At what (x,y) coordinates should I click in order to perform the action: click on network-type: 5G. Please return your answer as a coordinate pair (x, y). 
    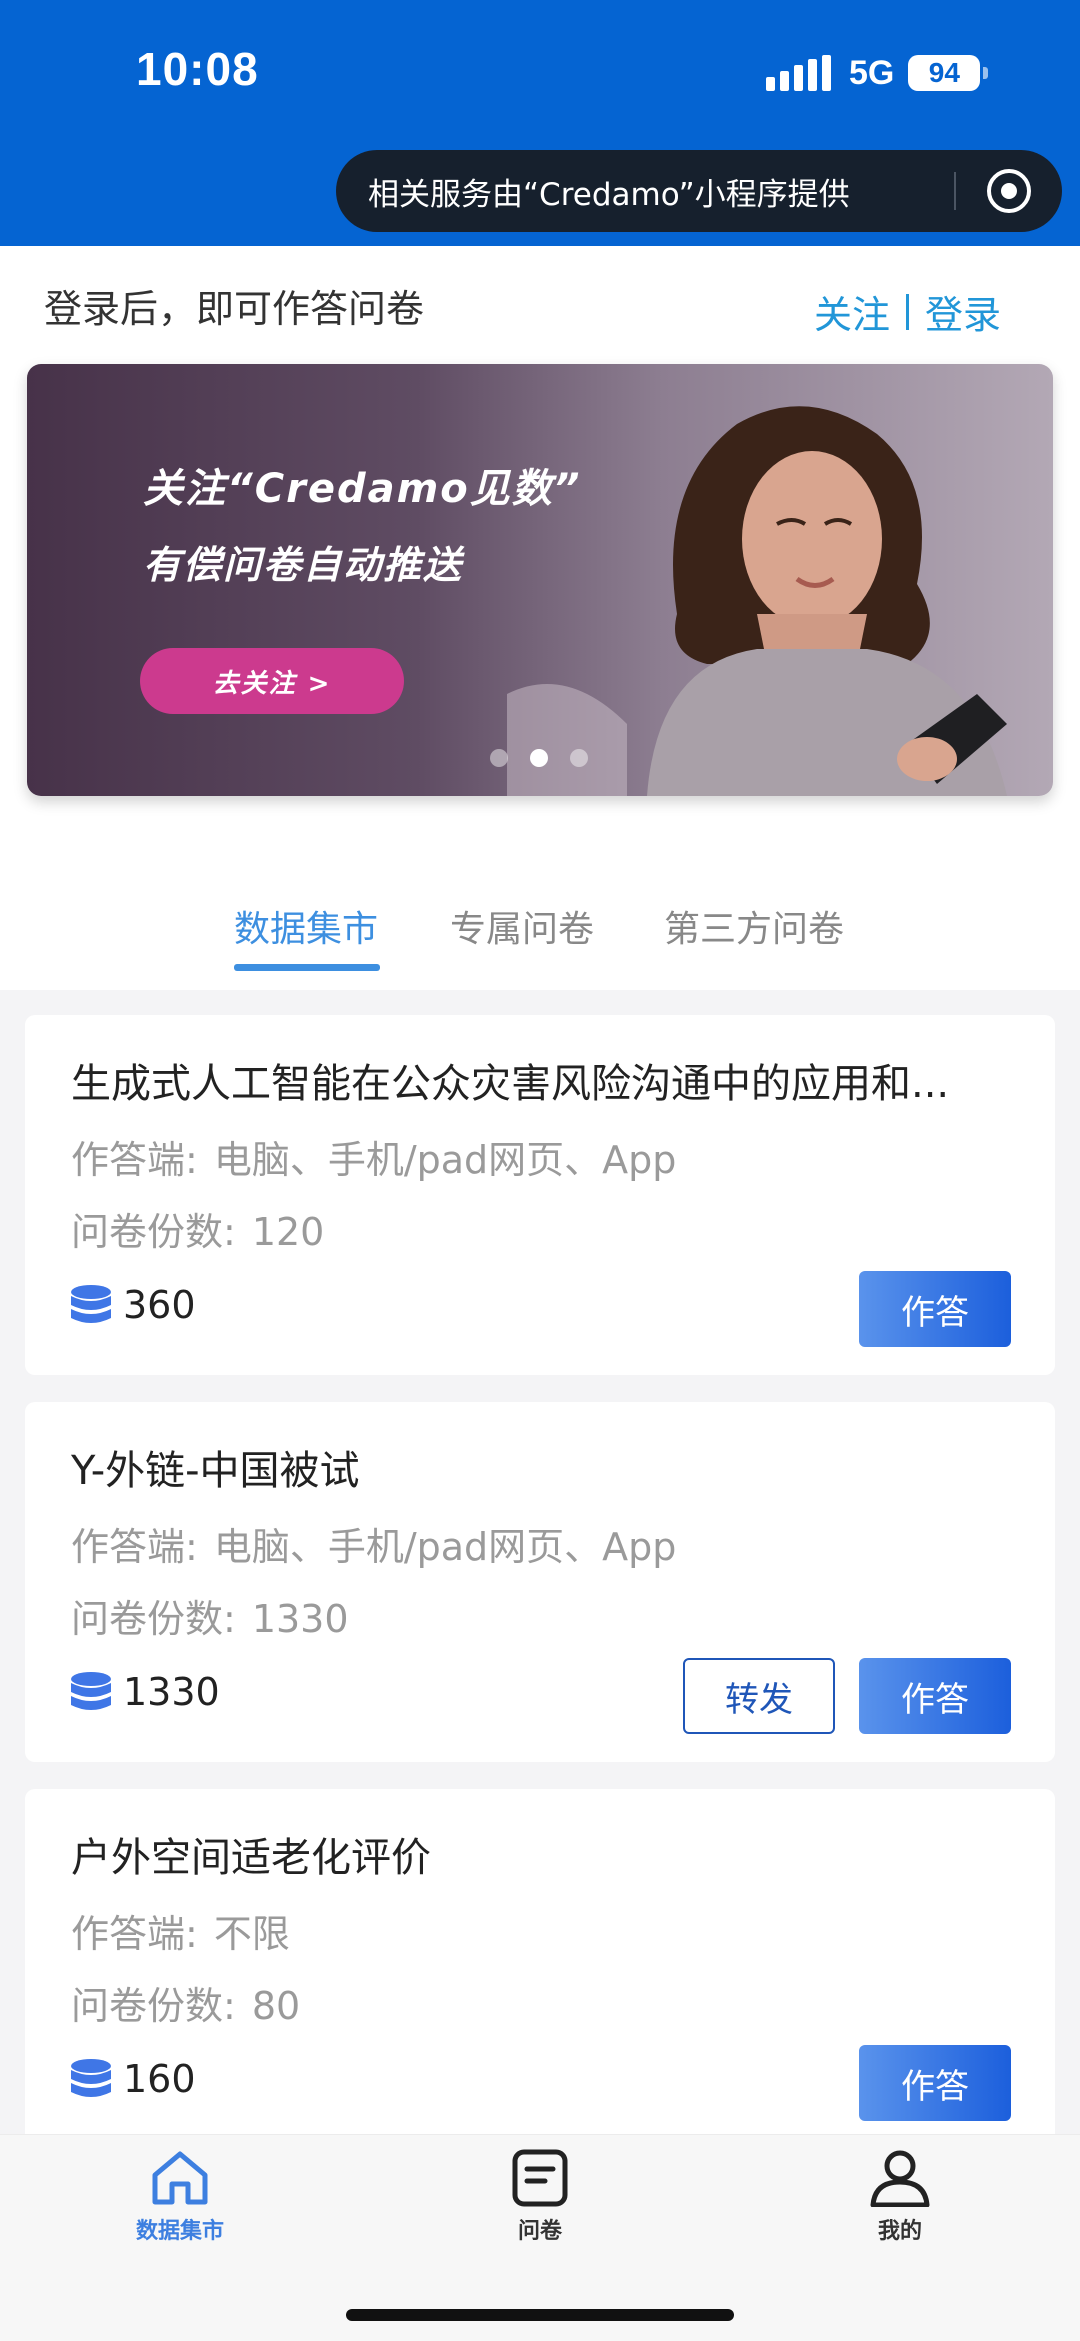
    Looking at the image, I should click on (872, 72).